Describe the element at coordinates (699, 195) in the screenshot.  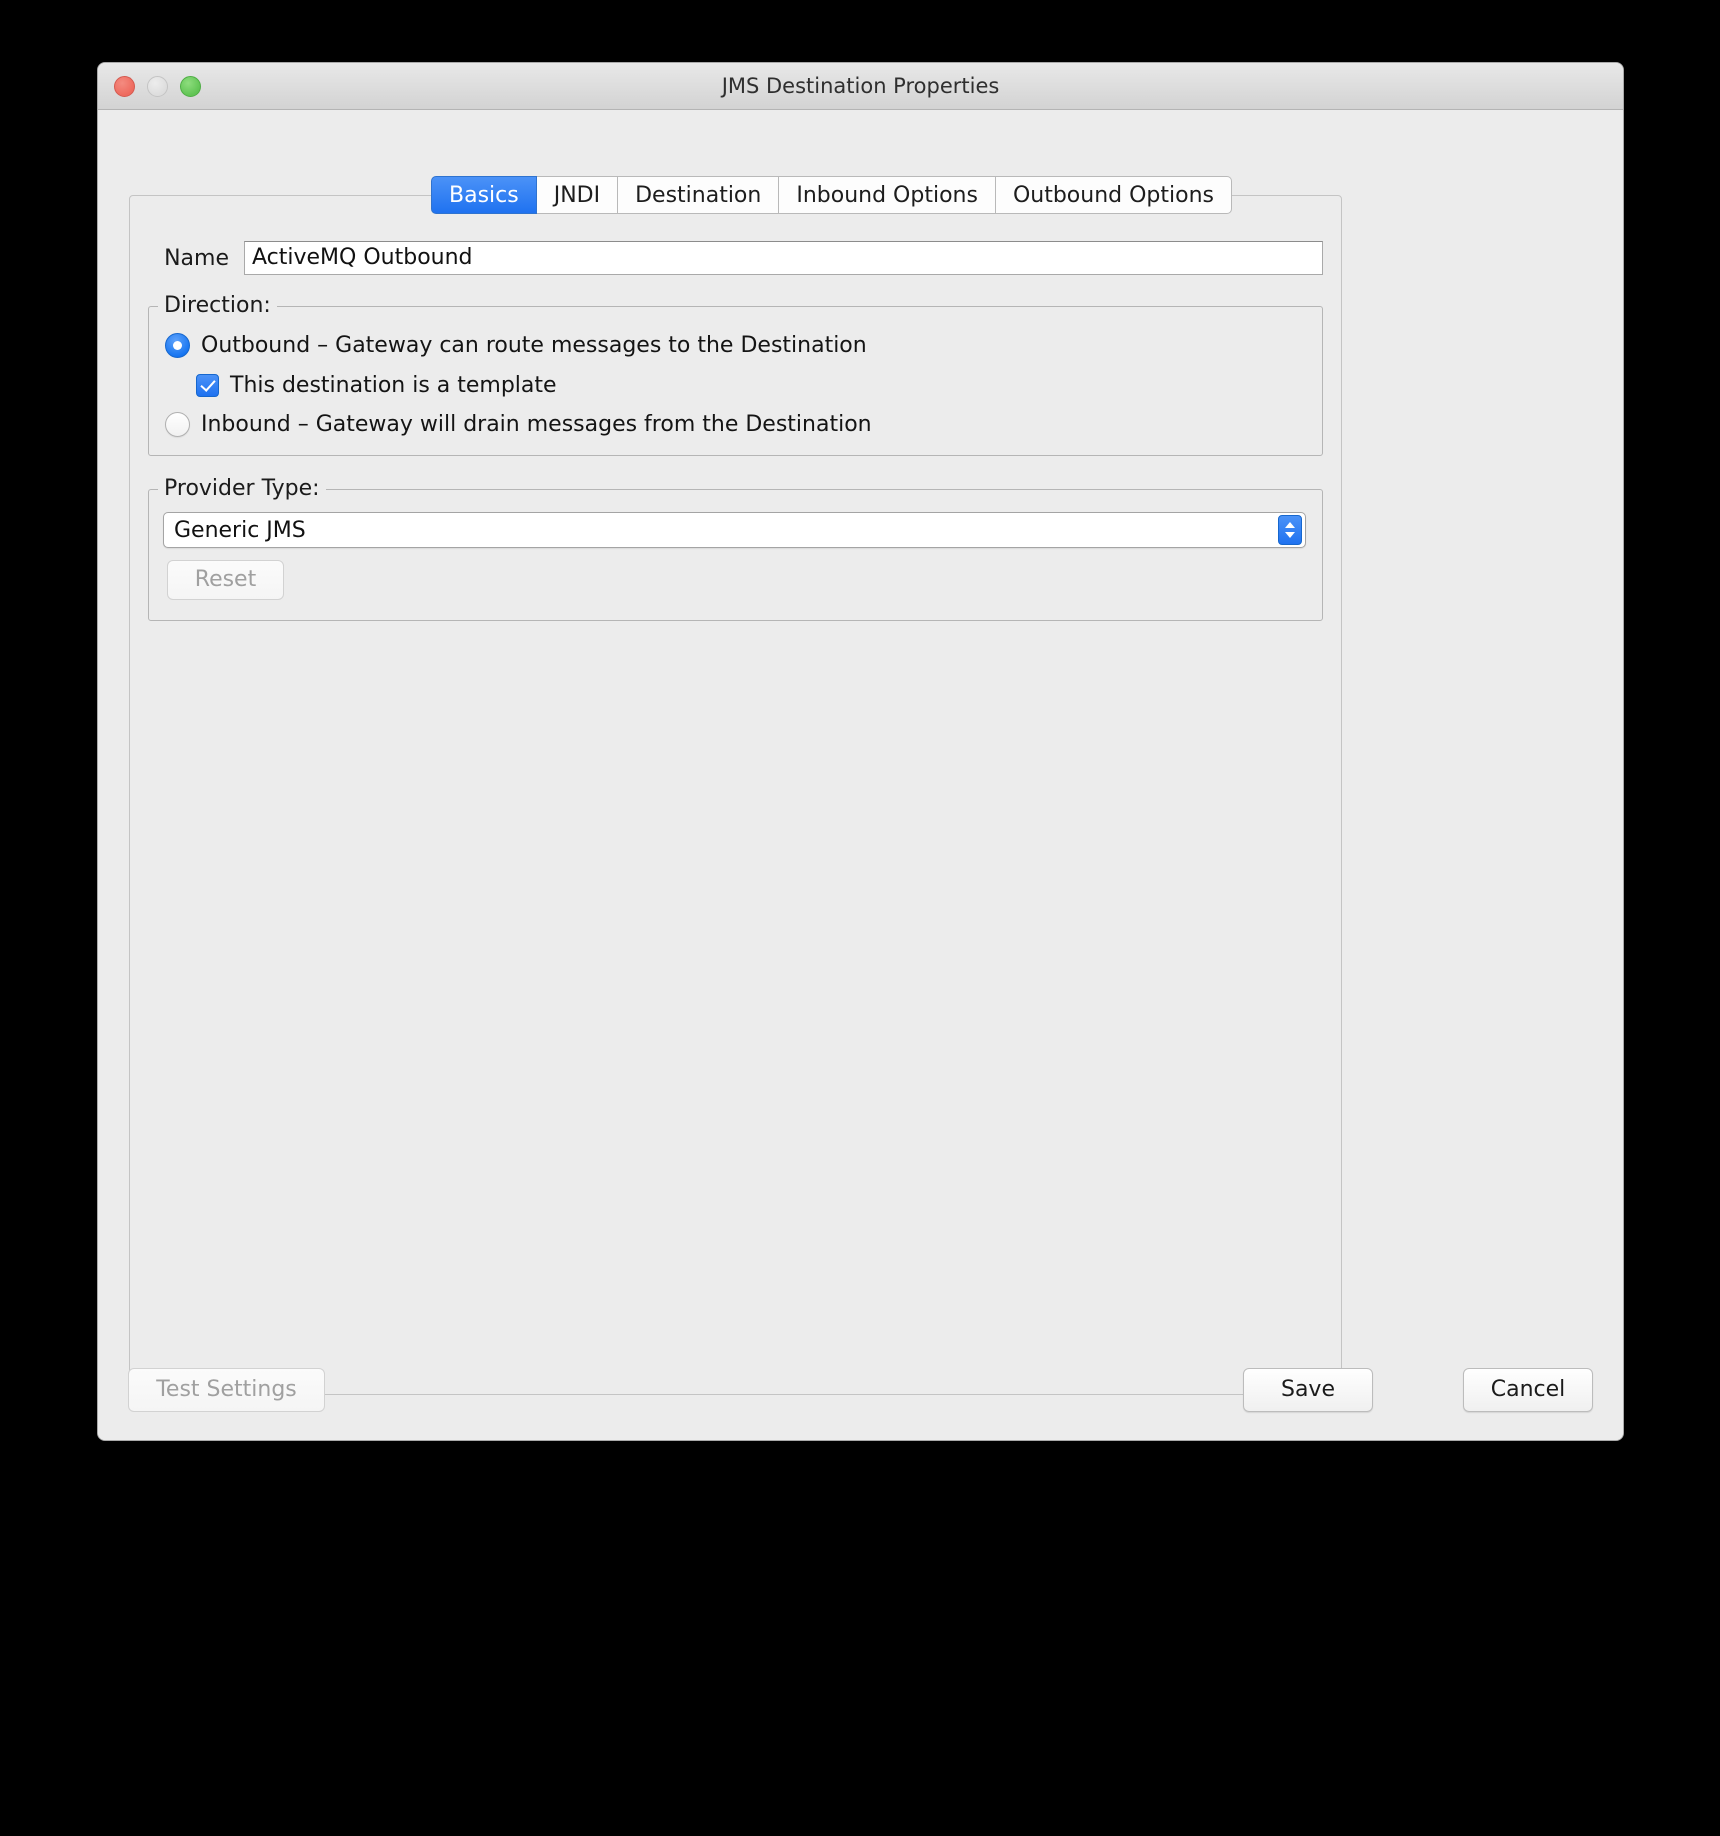
I see `tab-destination: Destination` at that location.